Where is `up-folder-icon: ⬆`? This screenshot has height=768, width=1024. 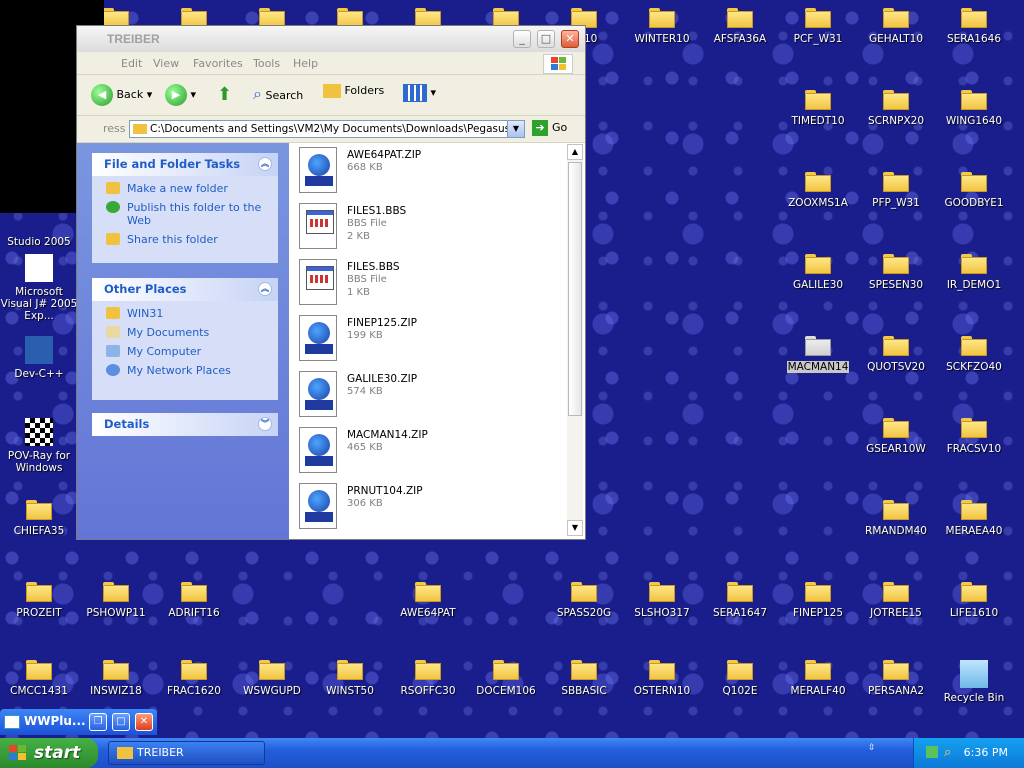 up-folder-icon: ⬆ is located at coordinates (224, 94).